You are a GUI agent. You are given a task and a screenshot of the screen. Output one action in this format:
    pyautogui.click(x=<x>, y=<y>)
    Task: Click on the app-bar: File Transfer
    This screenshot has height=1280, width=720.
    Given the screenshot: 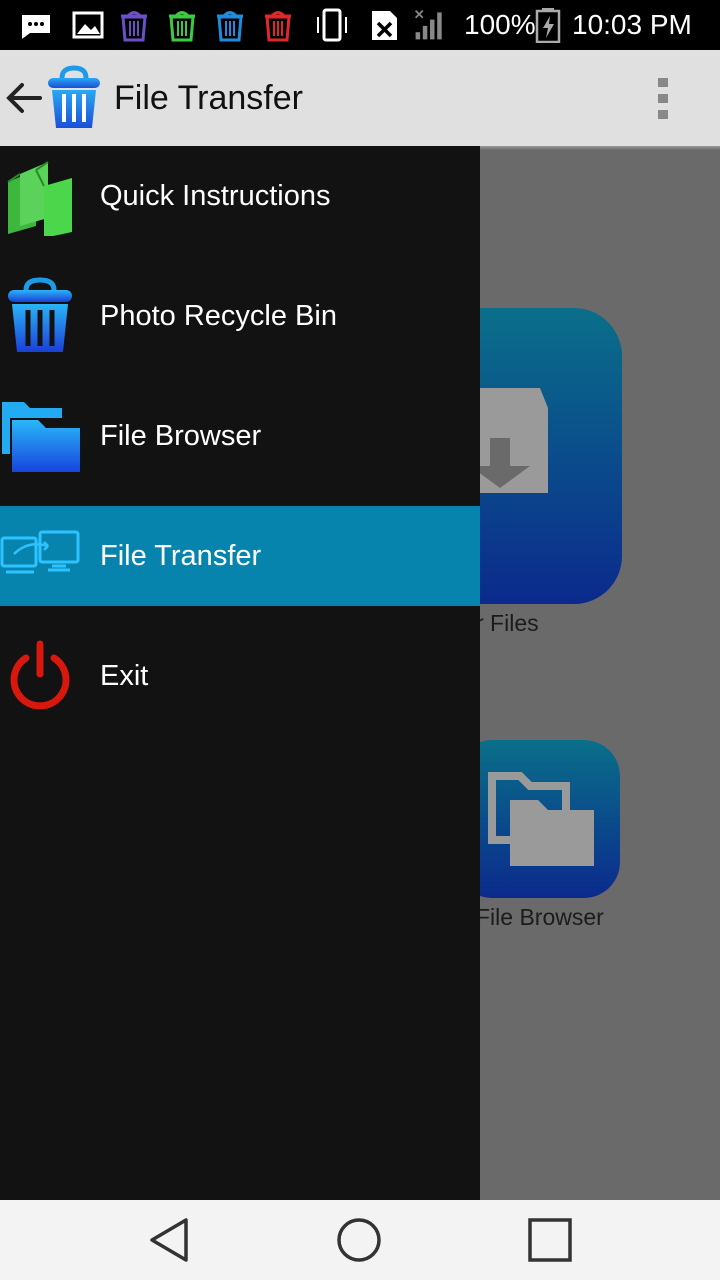 What is the action you would take?
    pyautogui.click(x=360, y=98)
    